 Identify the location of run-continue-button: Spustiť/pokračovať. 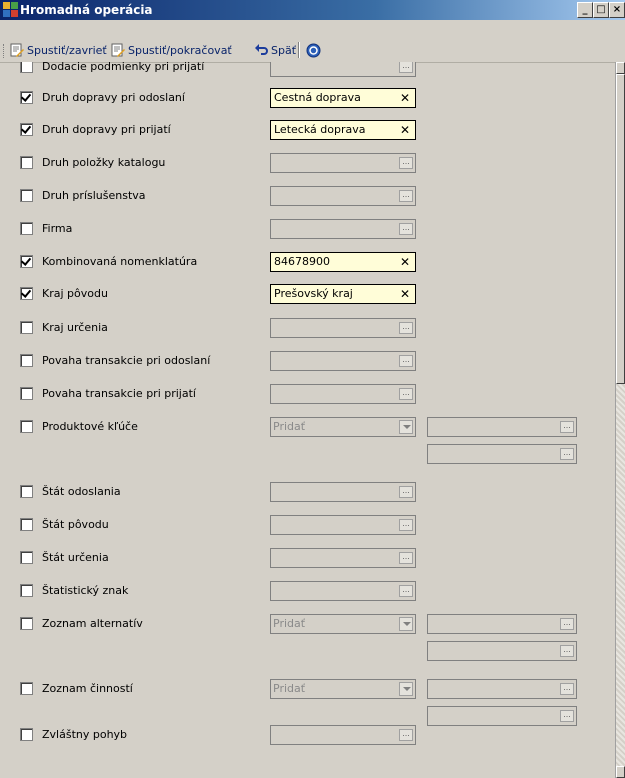
(171, 50).